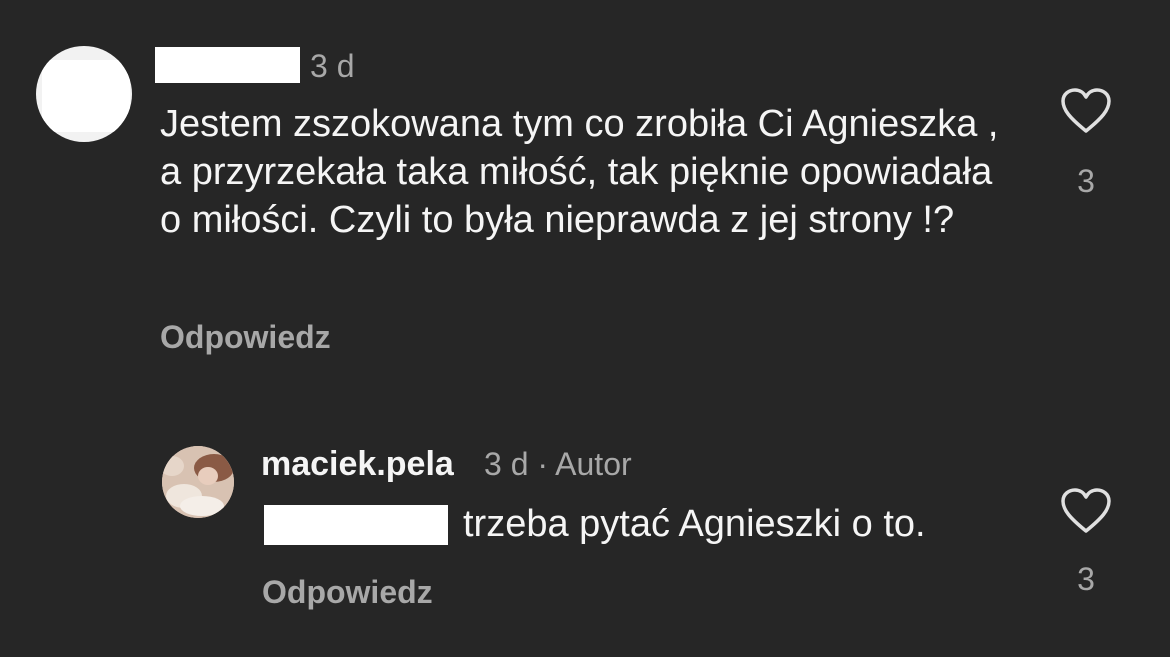 The height and width of the screenshot is (657, 1170). What do you see at coordinates (694, 524) in the screenshot?
I see `comment-text: trzeba pytać Agnieszki o to.` at bounding box center [694, 524].